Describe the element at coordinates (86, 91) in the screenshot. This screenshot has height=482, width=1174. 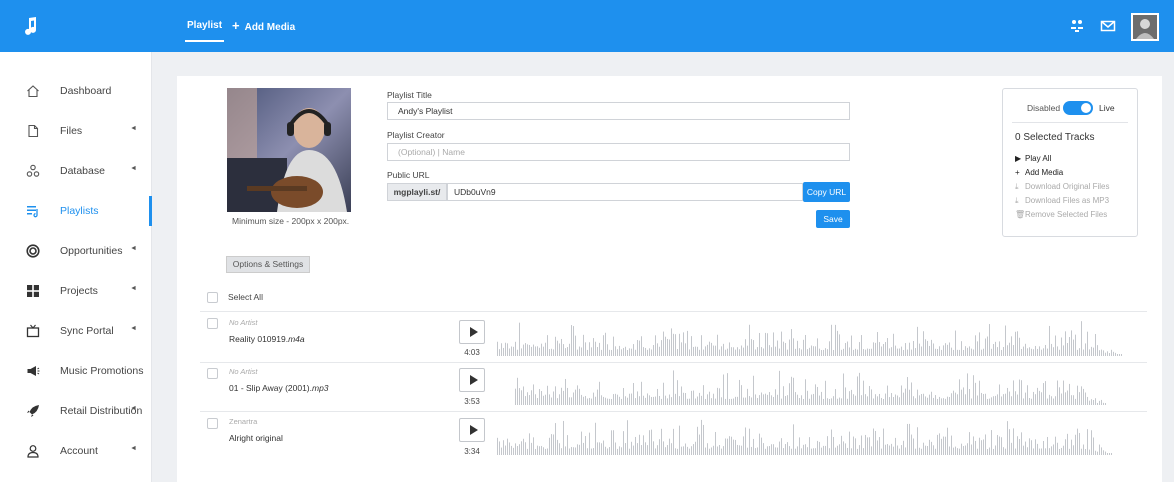
I see `sidebar-item-label: Dashboard` at that location.